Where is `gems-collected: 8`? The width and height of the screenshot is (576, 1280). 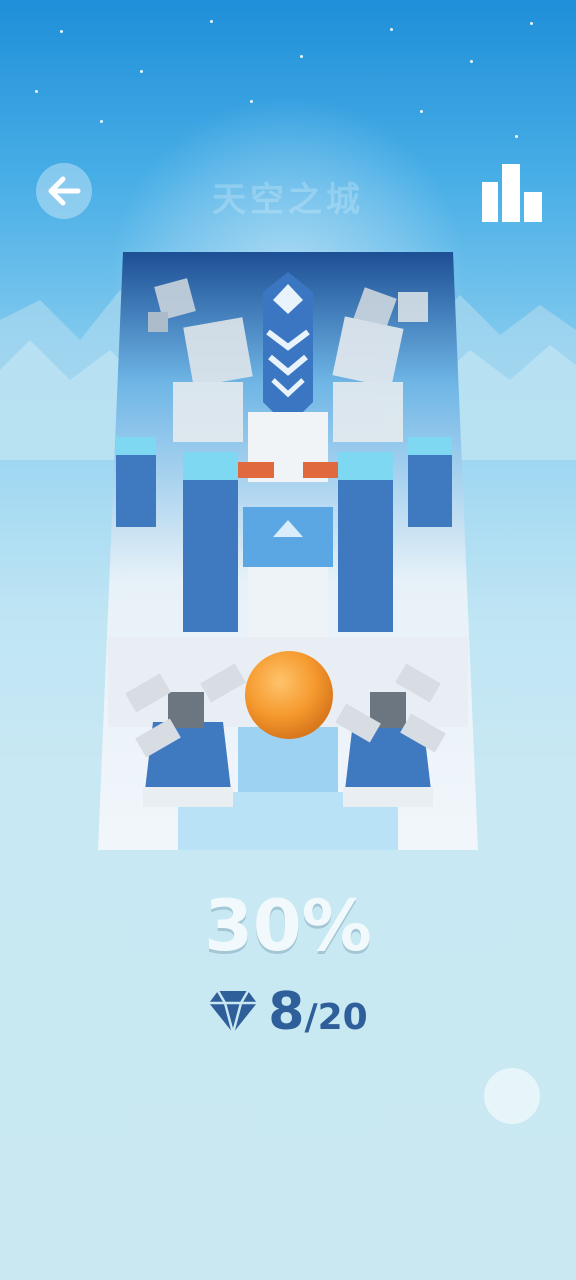 gems-collected: 8 is located at coordinates (286, 1012).